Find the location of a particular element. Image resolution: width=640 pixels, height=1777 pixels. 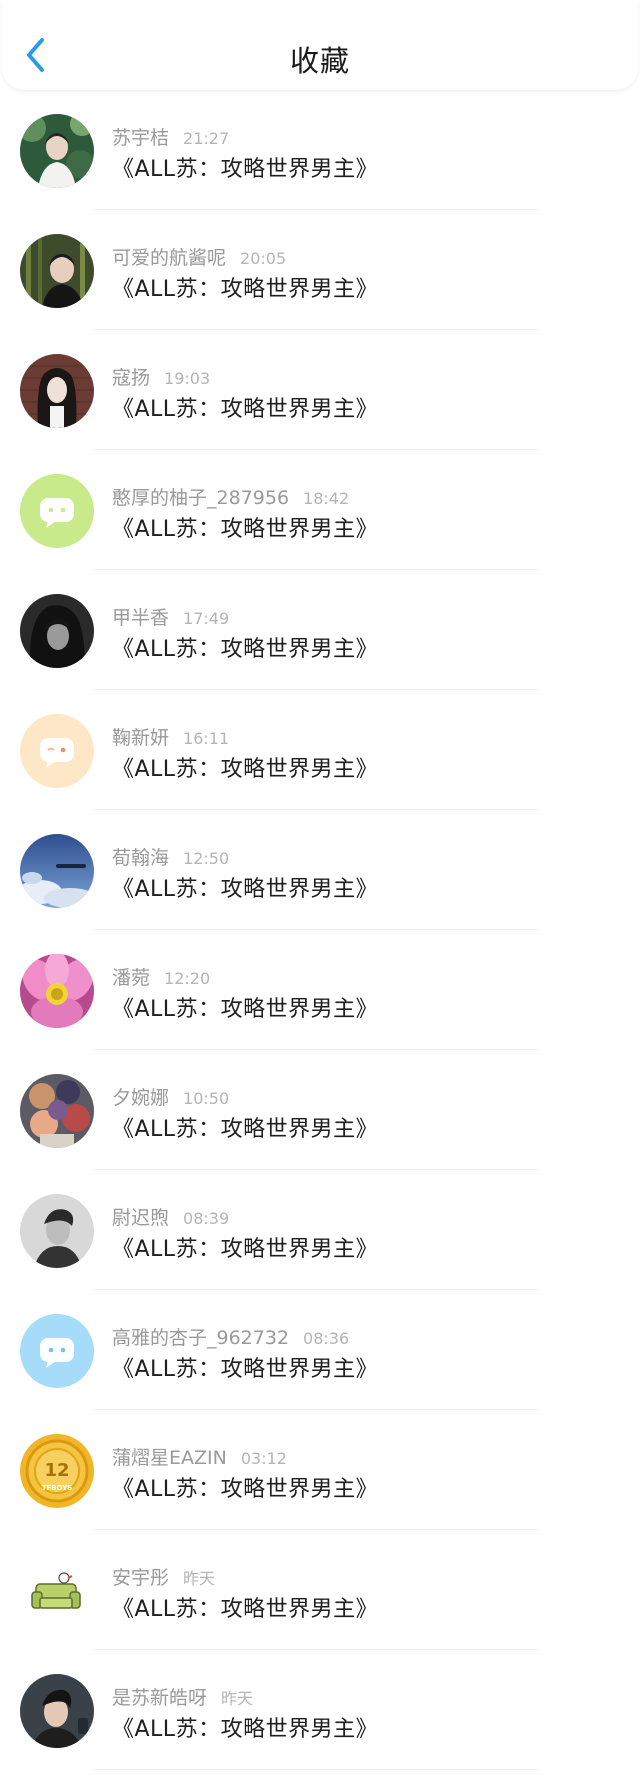

list-item: 12 TFBOYS 蒲熠星EAZIN 03:12 《ALL苏：攻略世界男主》 is located at coordinates (320, 1470).